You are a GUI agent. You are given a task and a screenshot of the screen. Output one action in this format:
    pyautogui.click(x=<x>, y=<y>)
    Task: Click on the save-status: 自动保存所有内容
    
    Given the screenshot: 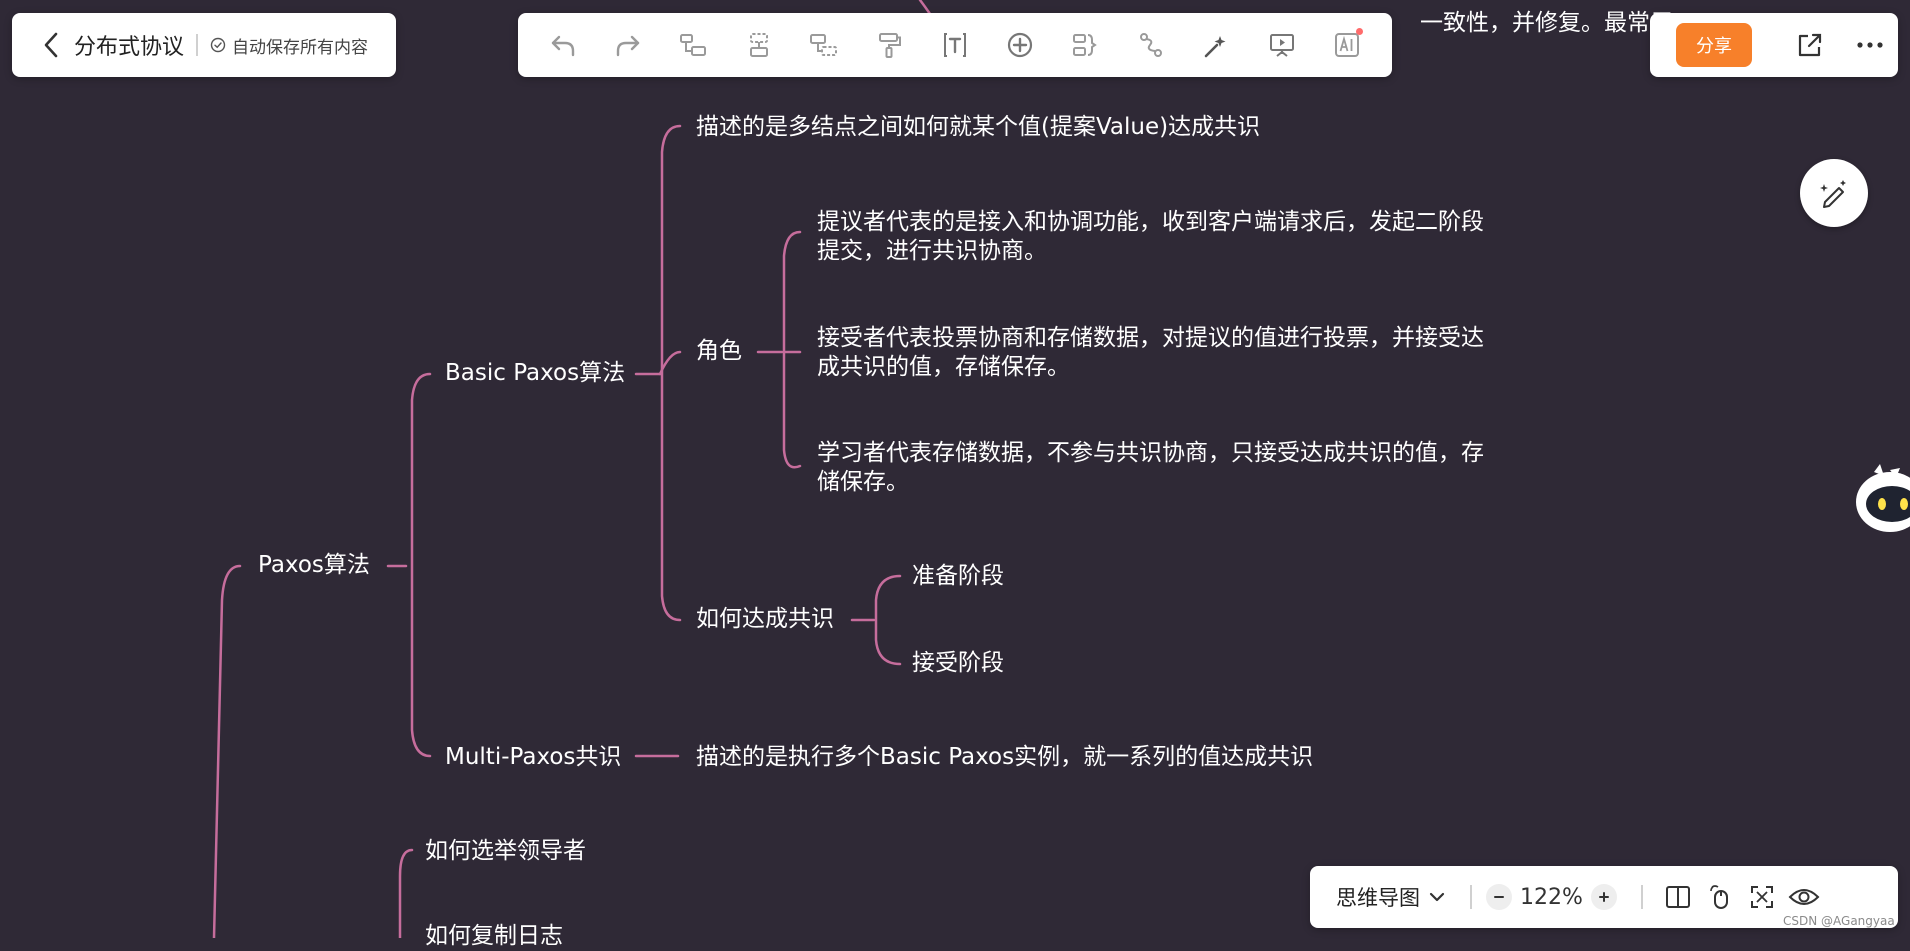 What is the action you would take?
    pyautogui.click(x=289, y=45)
    